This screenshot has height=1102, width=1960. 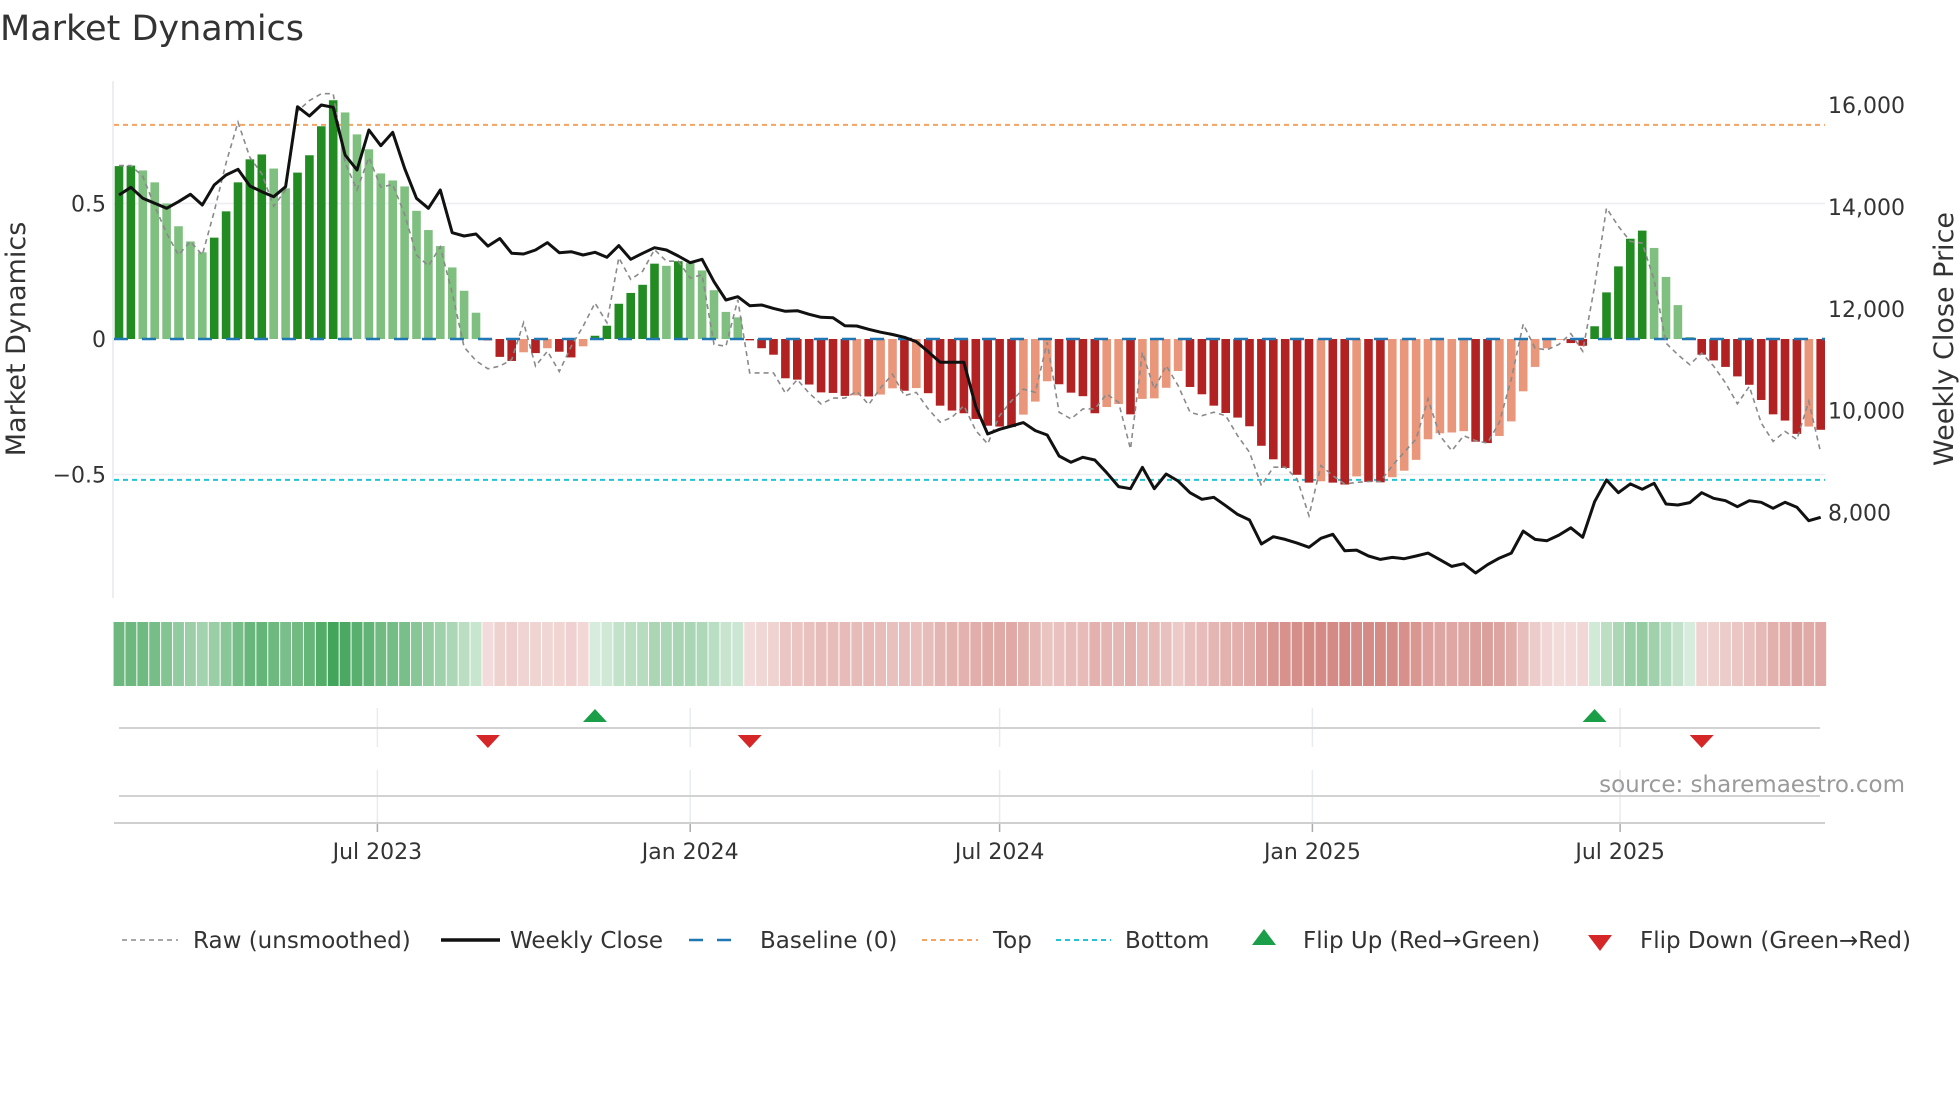 I want to click on y-tick-label: 0.5, so click(x=88, y=205).